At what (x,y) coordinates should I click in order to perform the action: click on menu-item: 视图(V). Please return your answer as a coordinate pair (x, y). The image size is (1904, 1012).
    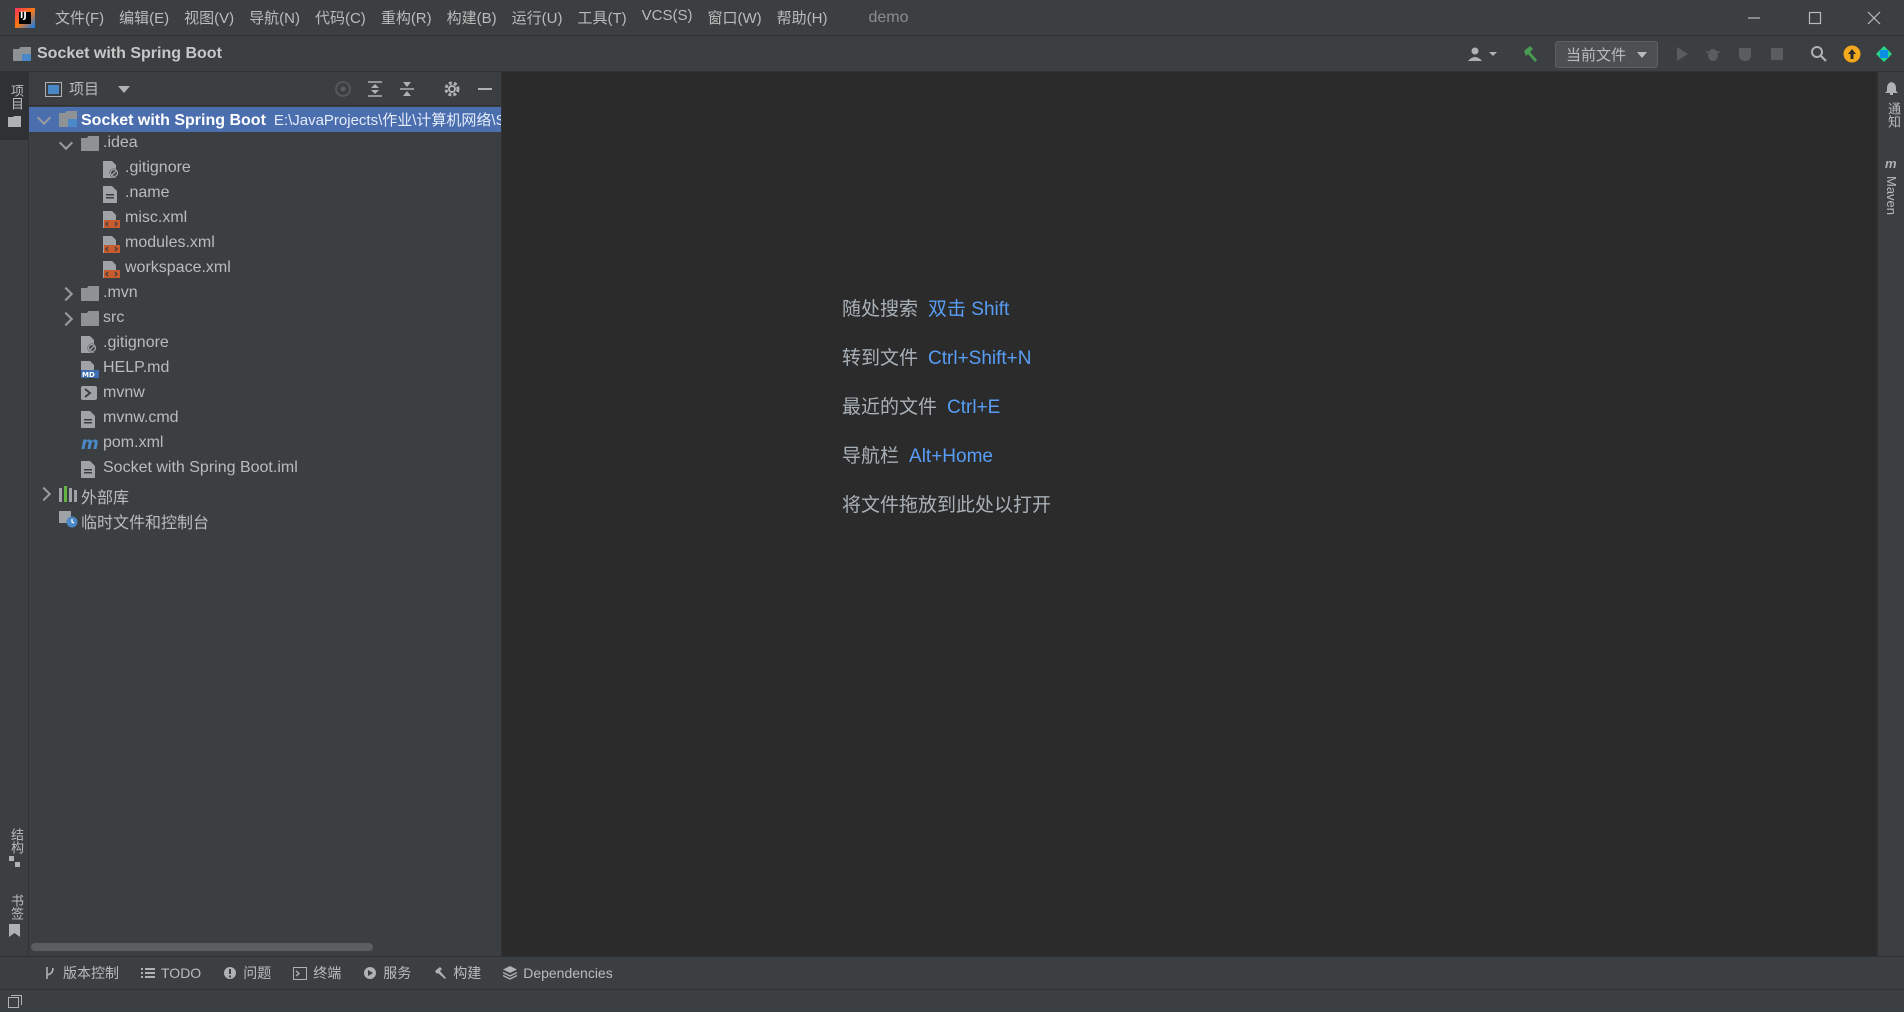
    Looking at the image, I should click on (209, 17).